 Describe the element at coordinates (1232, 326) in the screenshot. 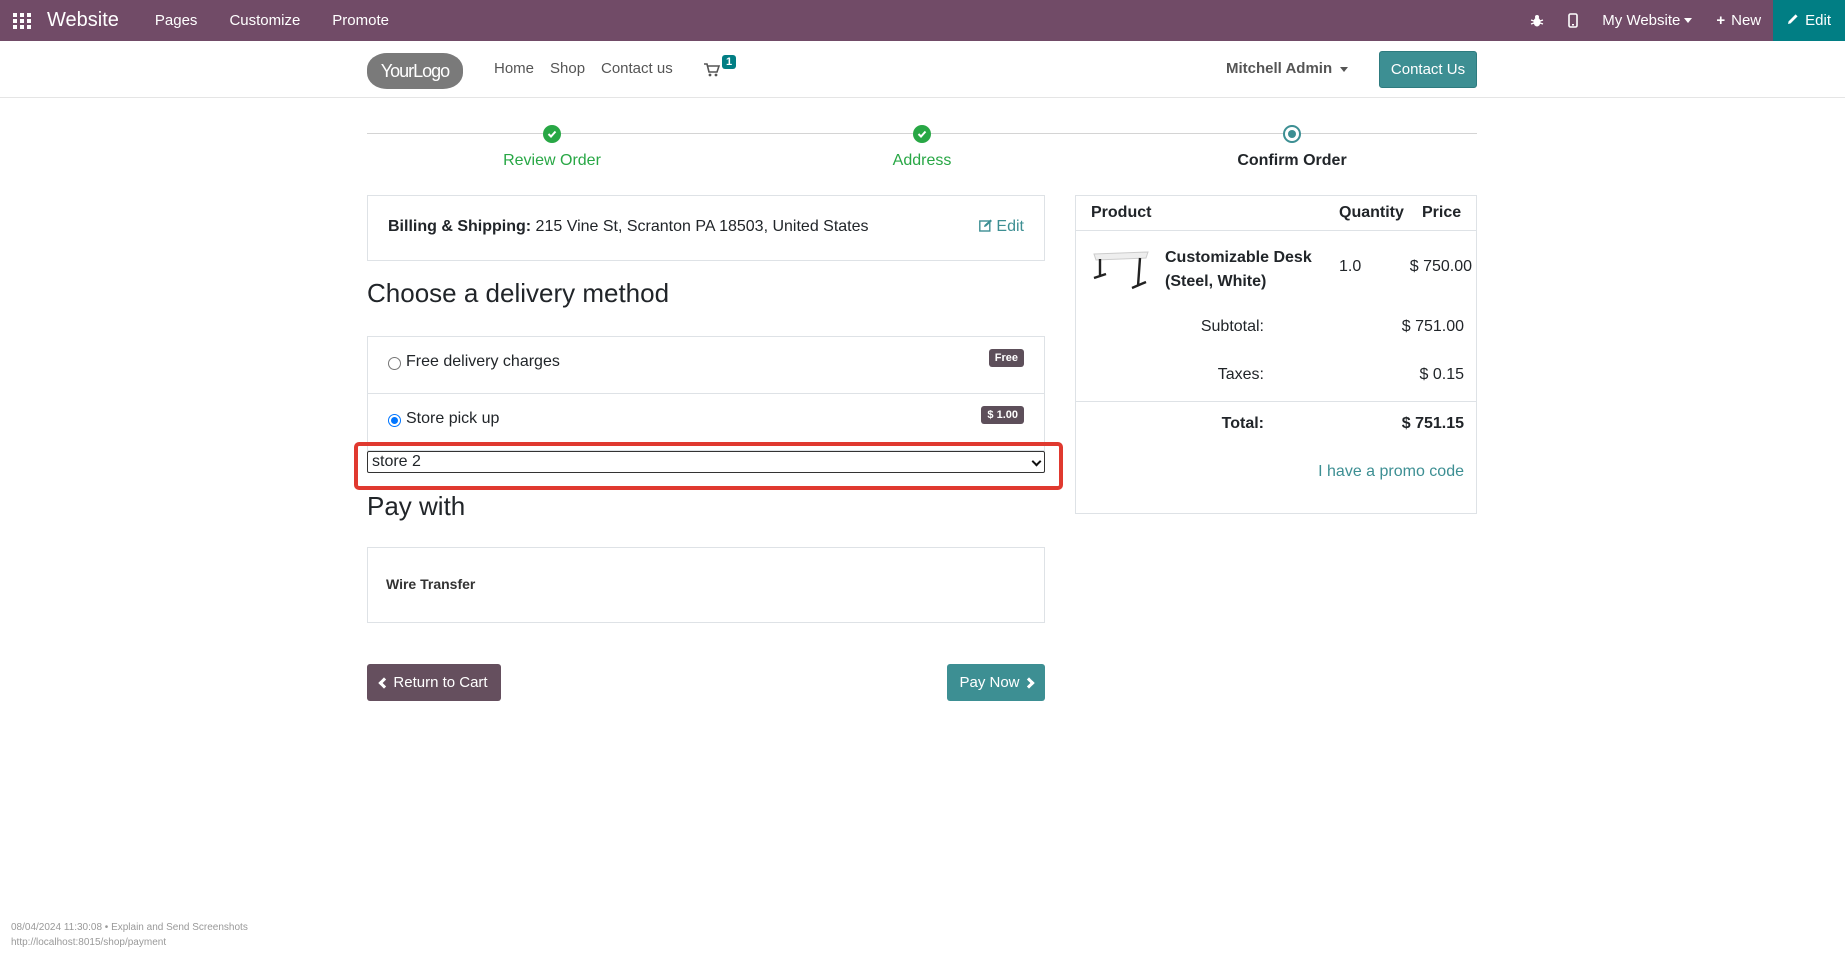

I see `subtotal-label: Subtotal:` at that location.